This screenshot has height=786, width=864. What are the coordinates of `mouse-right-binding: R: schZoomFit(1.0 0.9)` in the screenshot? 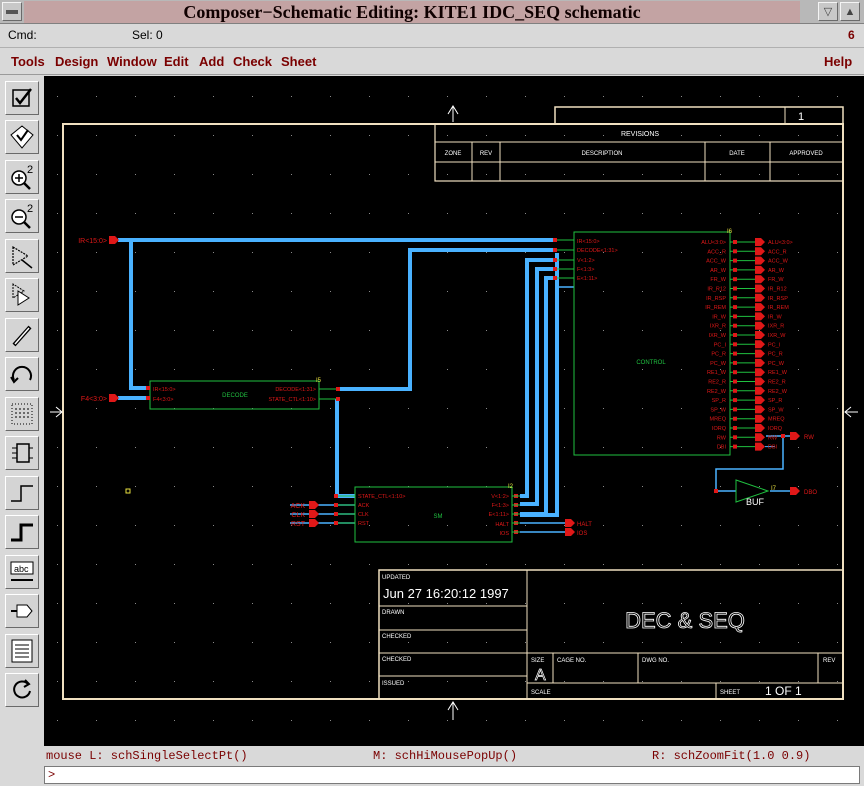 It's located at (731, 756).